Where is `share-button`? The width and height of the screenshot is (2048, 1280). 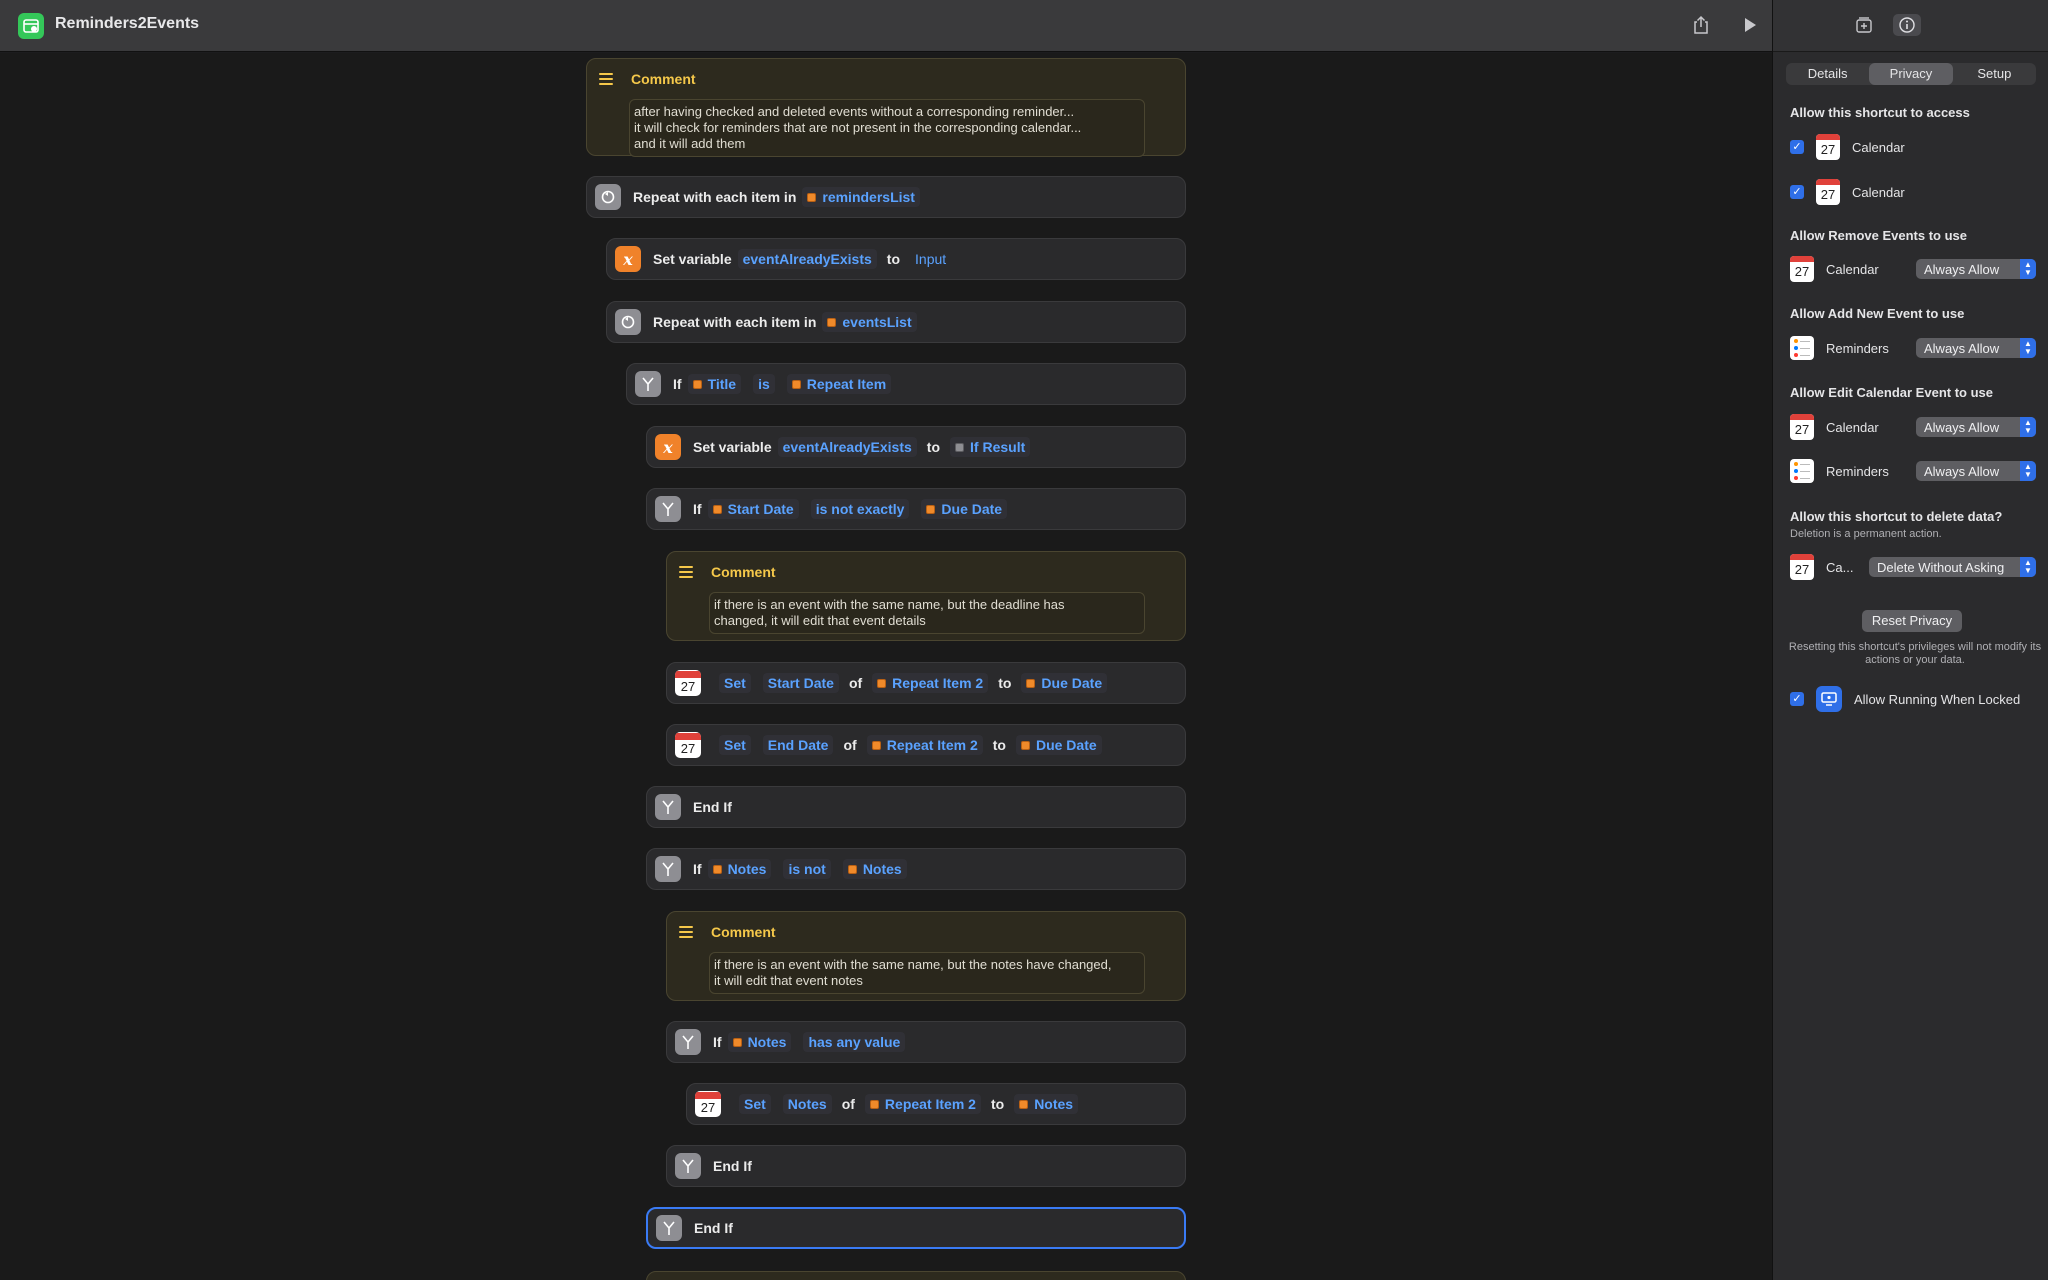
share-button is located at coordinates (1701, 25).